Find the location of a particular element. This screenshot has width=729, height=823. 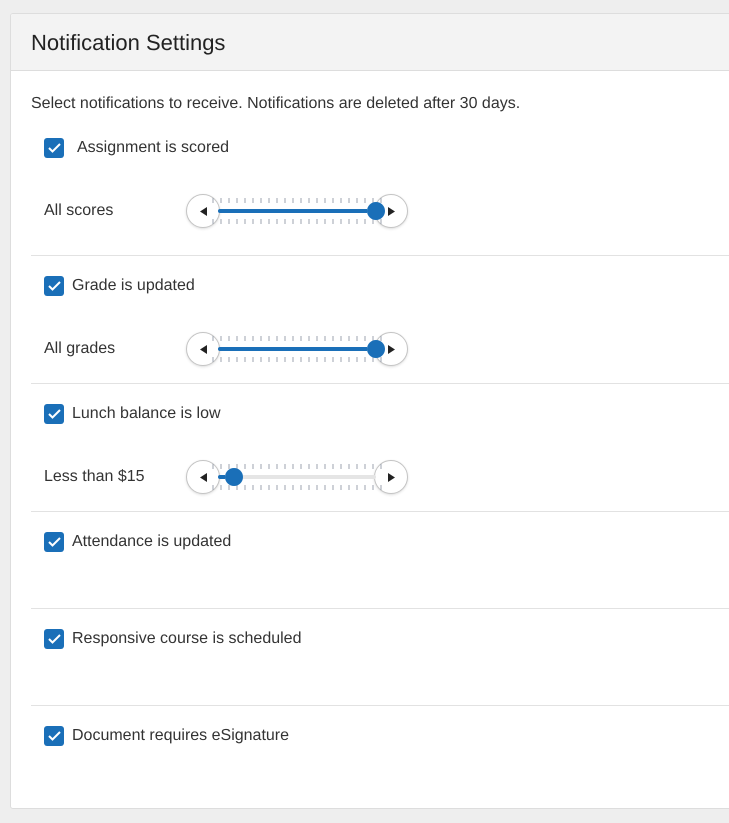

slider-label: All scores is located at coordinates (79, 211).